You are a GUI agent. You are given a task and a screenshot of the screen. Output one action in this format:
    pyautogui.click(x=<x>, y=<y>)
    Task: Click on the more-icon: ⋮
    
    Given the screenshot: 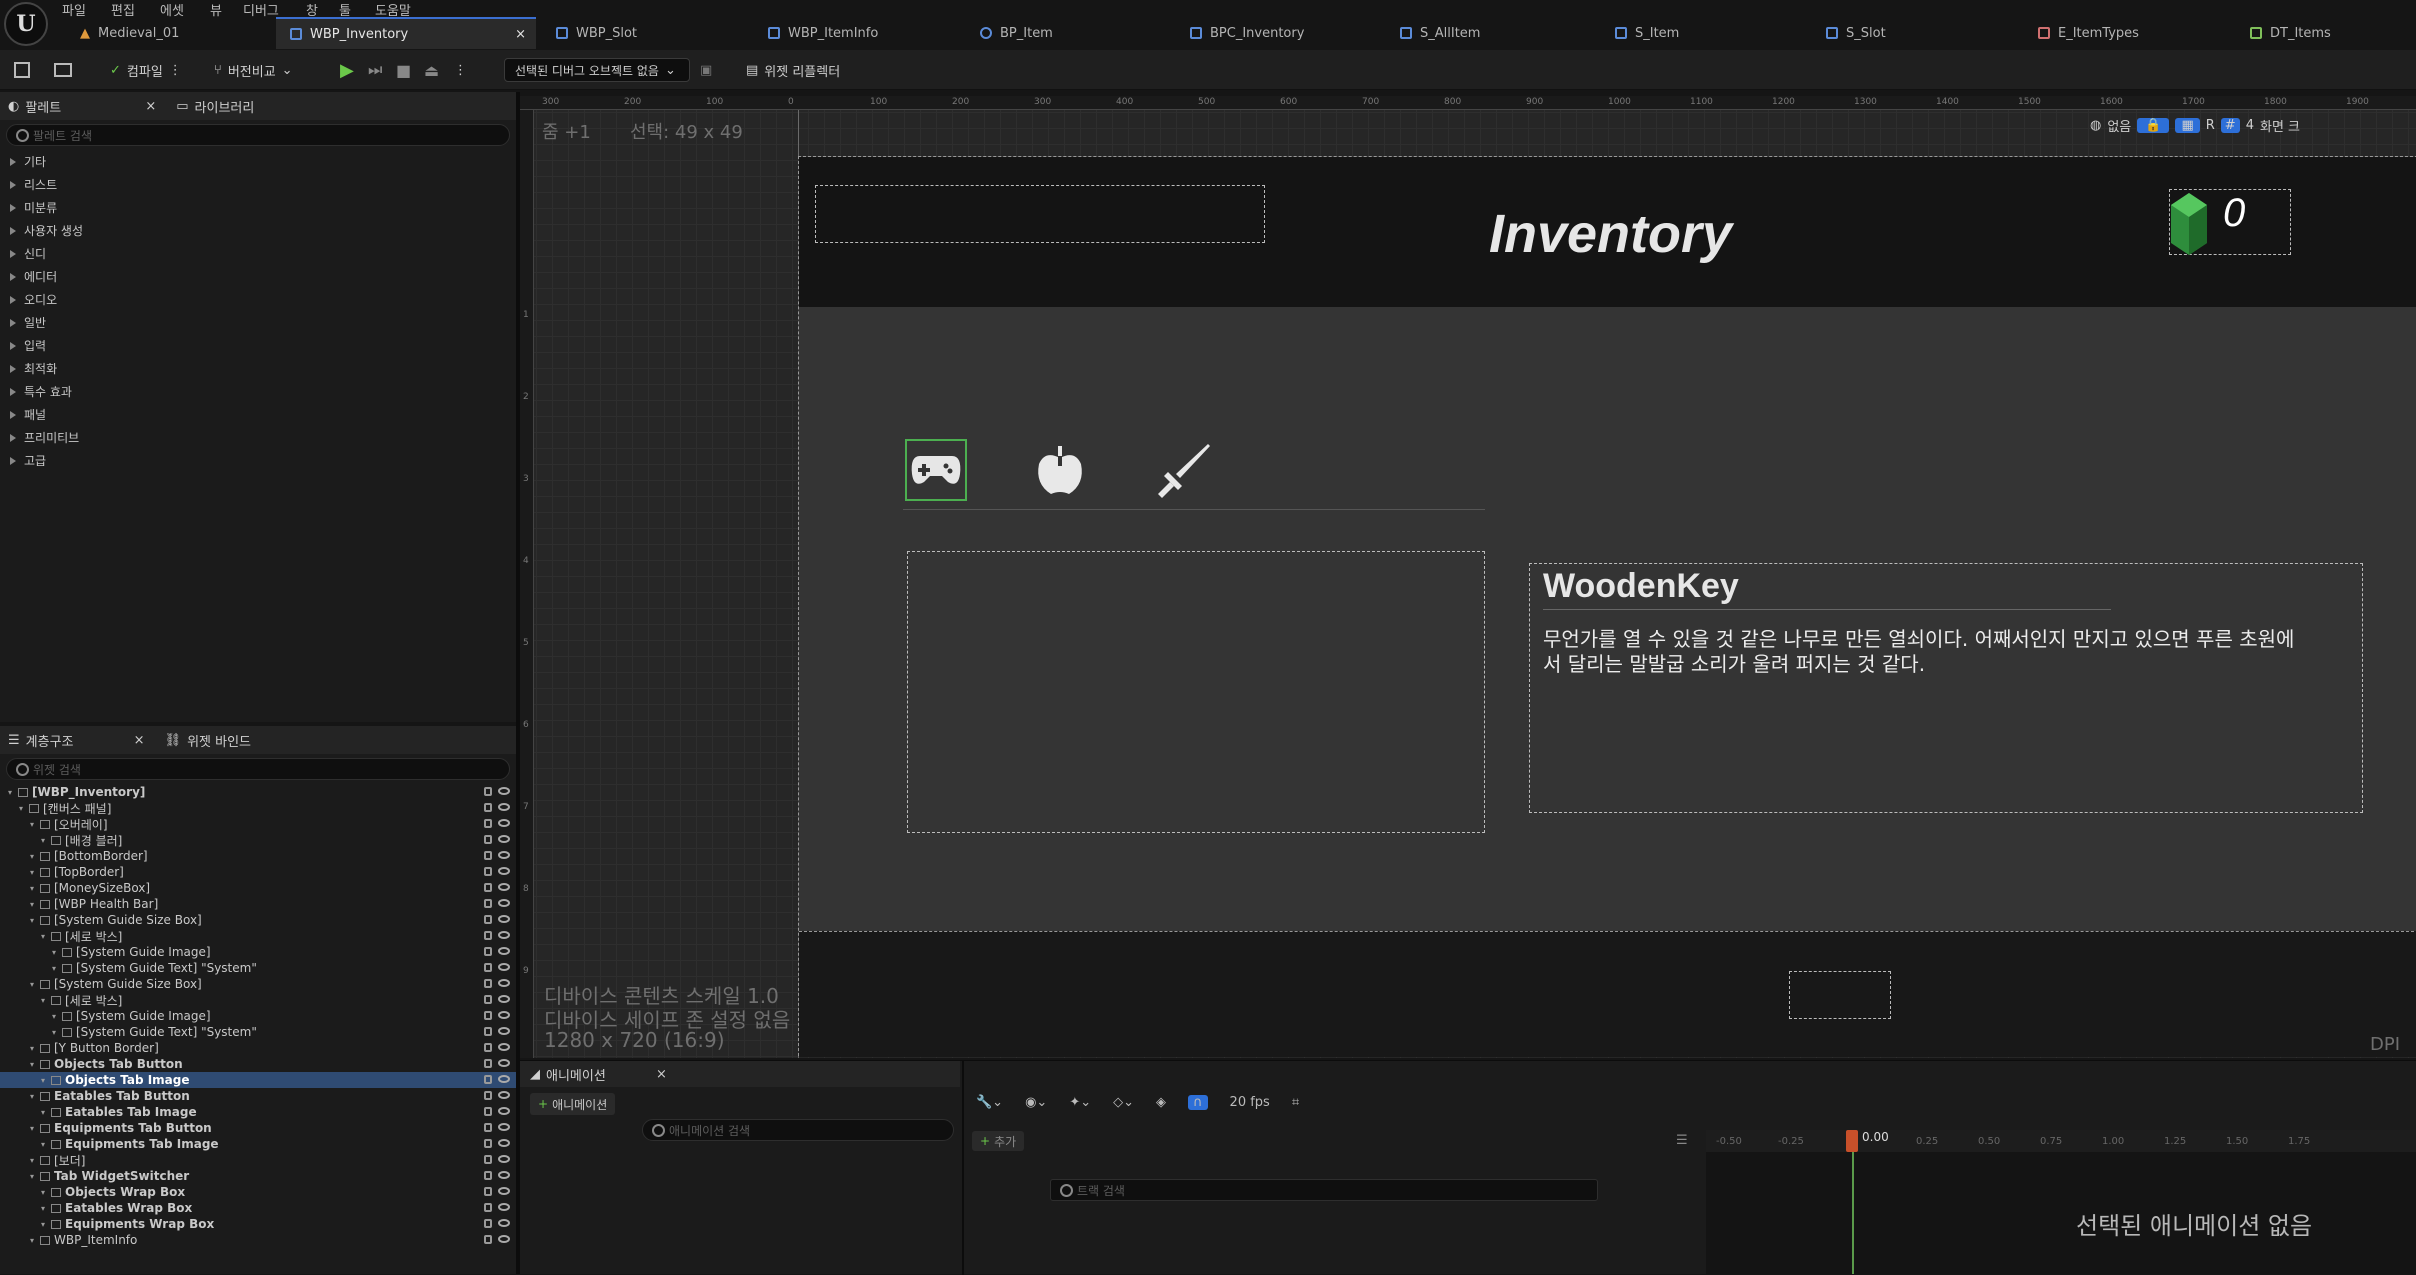 What is the action you would take?
    pyautogui.click(x=175, y=70)
    